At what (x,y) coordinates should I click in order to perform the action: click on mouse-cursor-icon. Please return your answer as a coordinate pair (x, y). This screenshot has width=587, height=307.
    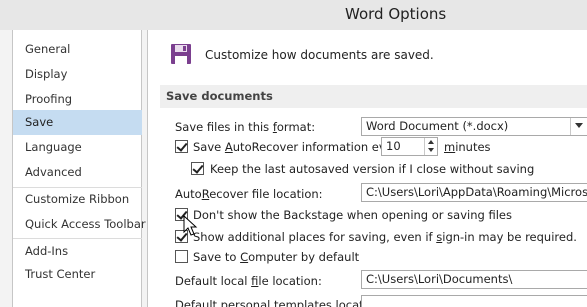
    Looking at the image, I should click on (190, 225).